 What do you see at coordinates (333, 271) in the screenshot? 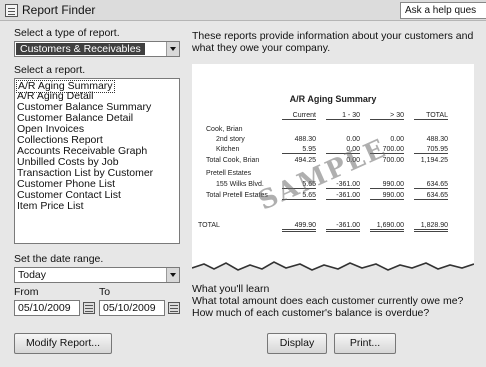
I see `torn-edge` at bounding box center [333, 271].